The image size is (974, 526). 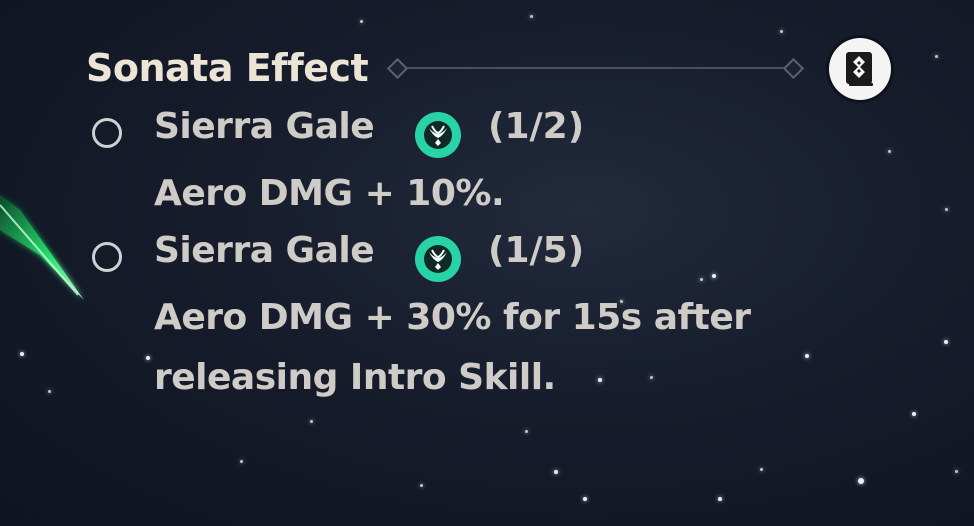 What do you see at coordinates (536, 250) in the screenshot?
I see `effect-piece-count: (1/5)` at bounding box center [536, 250].